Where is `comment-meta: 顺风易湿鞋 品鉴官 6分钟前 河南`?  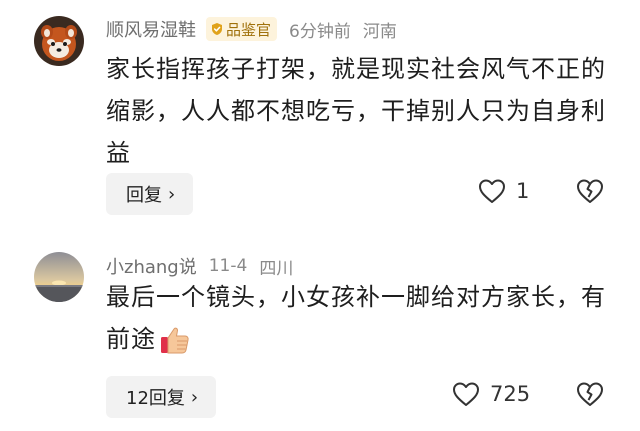 comment-meta: 顺风易湿鞋 品鉴官 6分钟前 河南 is located at coordinates (251, 29).